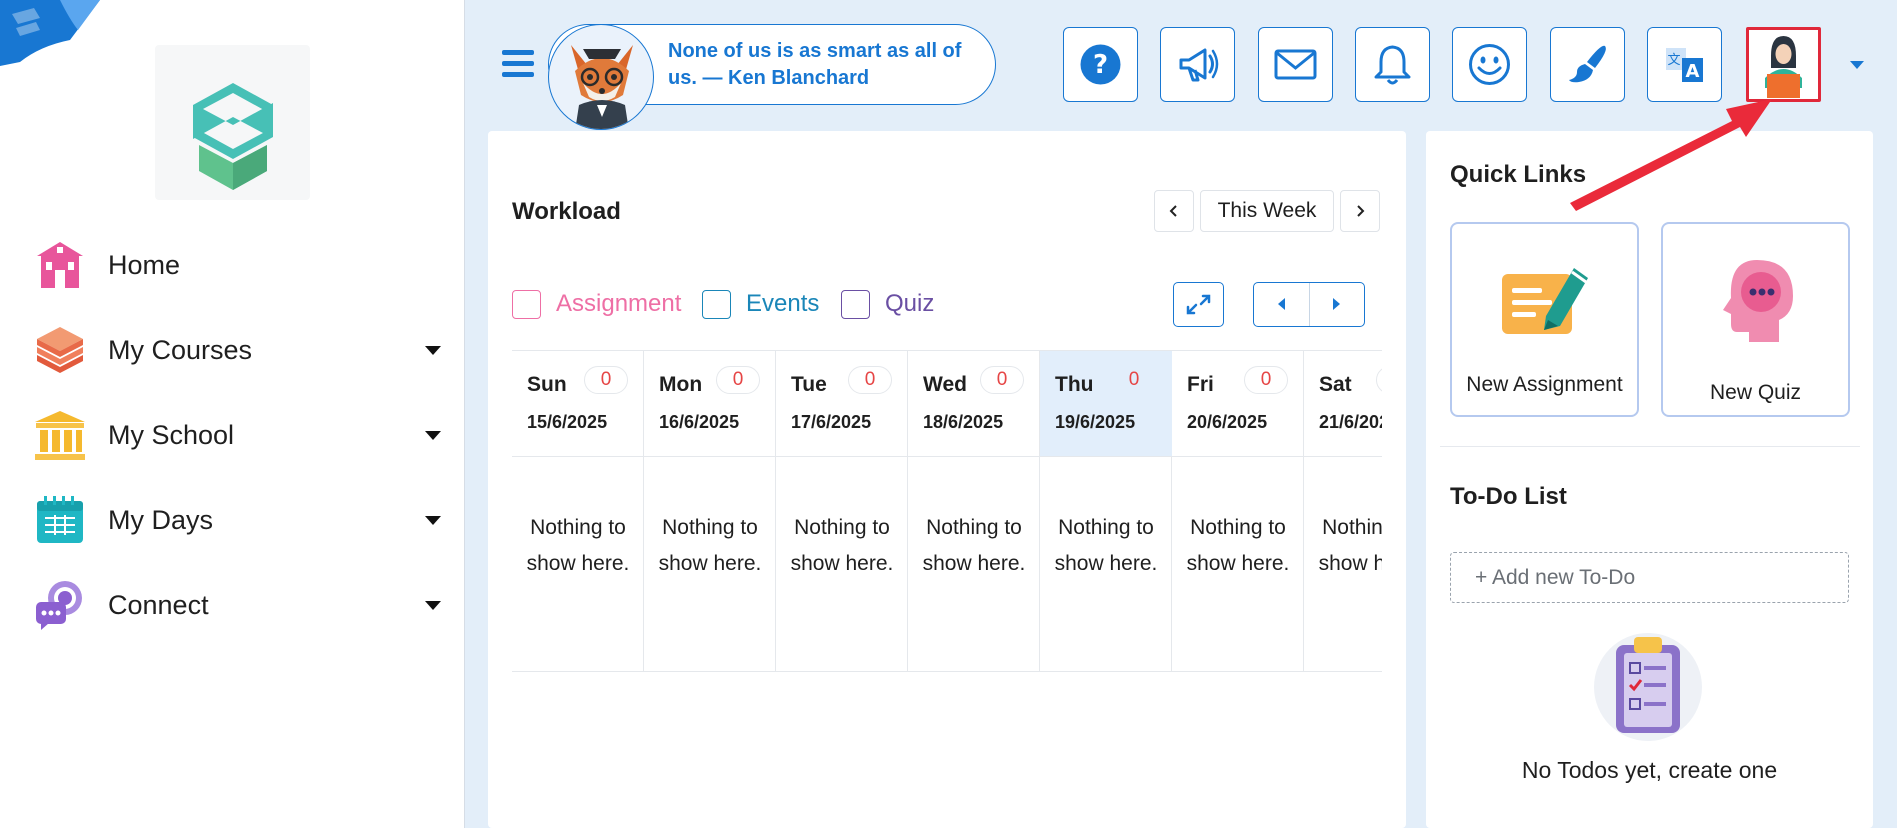 The width and height of the screenshot is (1897, 828). What do you see at coordinates (1295, 64) in the screenshot?
I see `messages-button` at bounding box center [1295, 64].